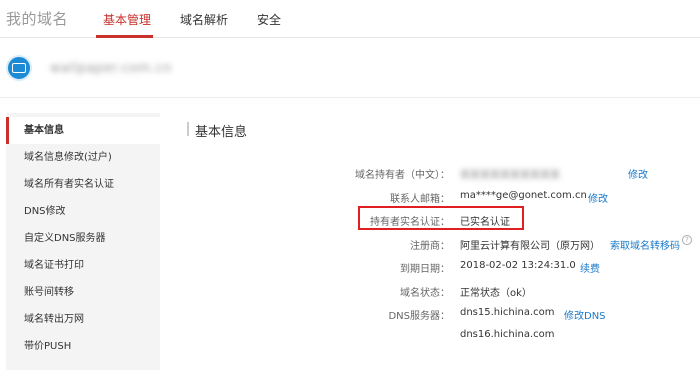 The height and width of the screenshot is (370, 700). I want to click on email-value: ma****ge@gonet.com.cn, so click(523, 195).